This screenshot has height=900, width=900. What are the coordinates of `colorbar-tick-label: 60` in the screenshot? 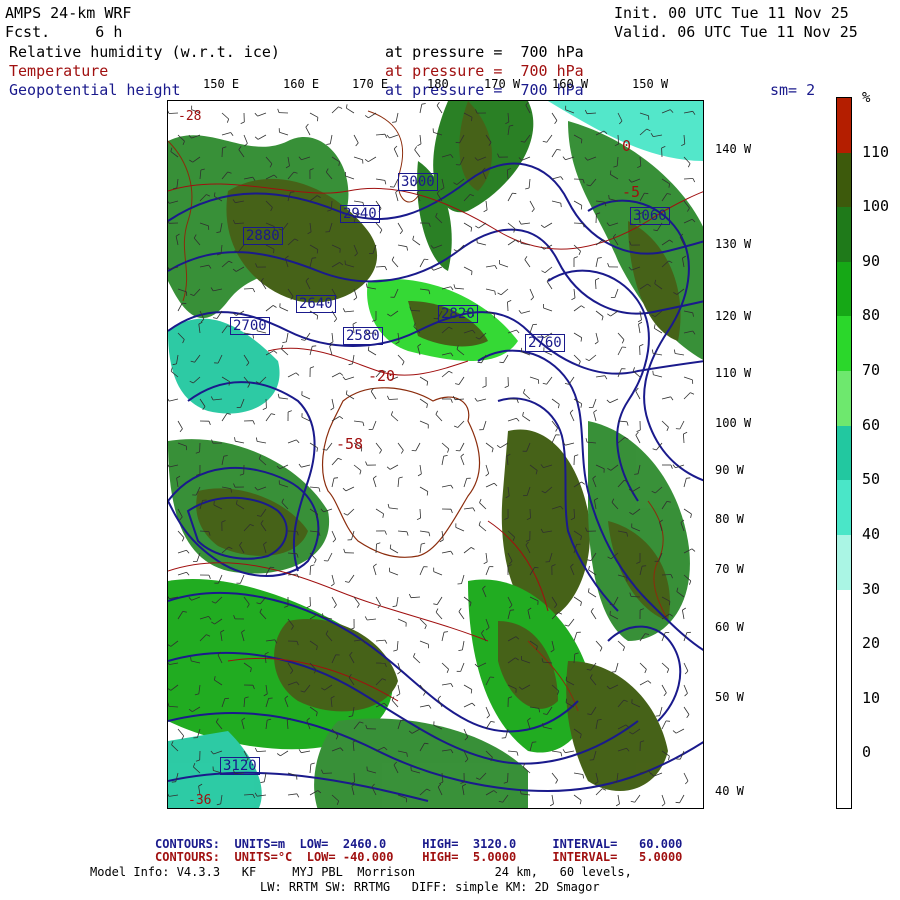 It's located at (871, 424).